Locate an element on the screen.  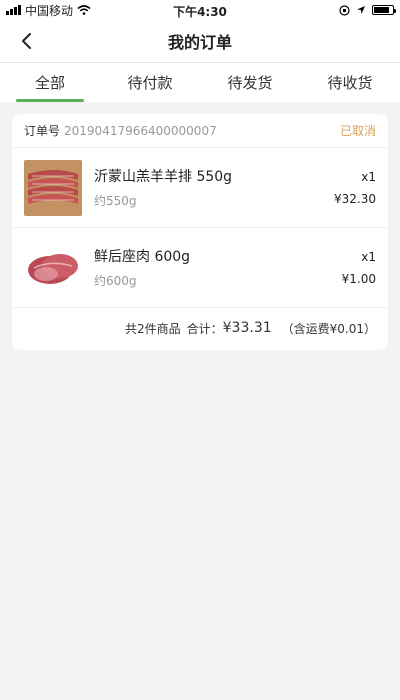
order-tabs: 全部 待付款 待发货 待收货 is located at coordinates (200, 82).